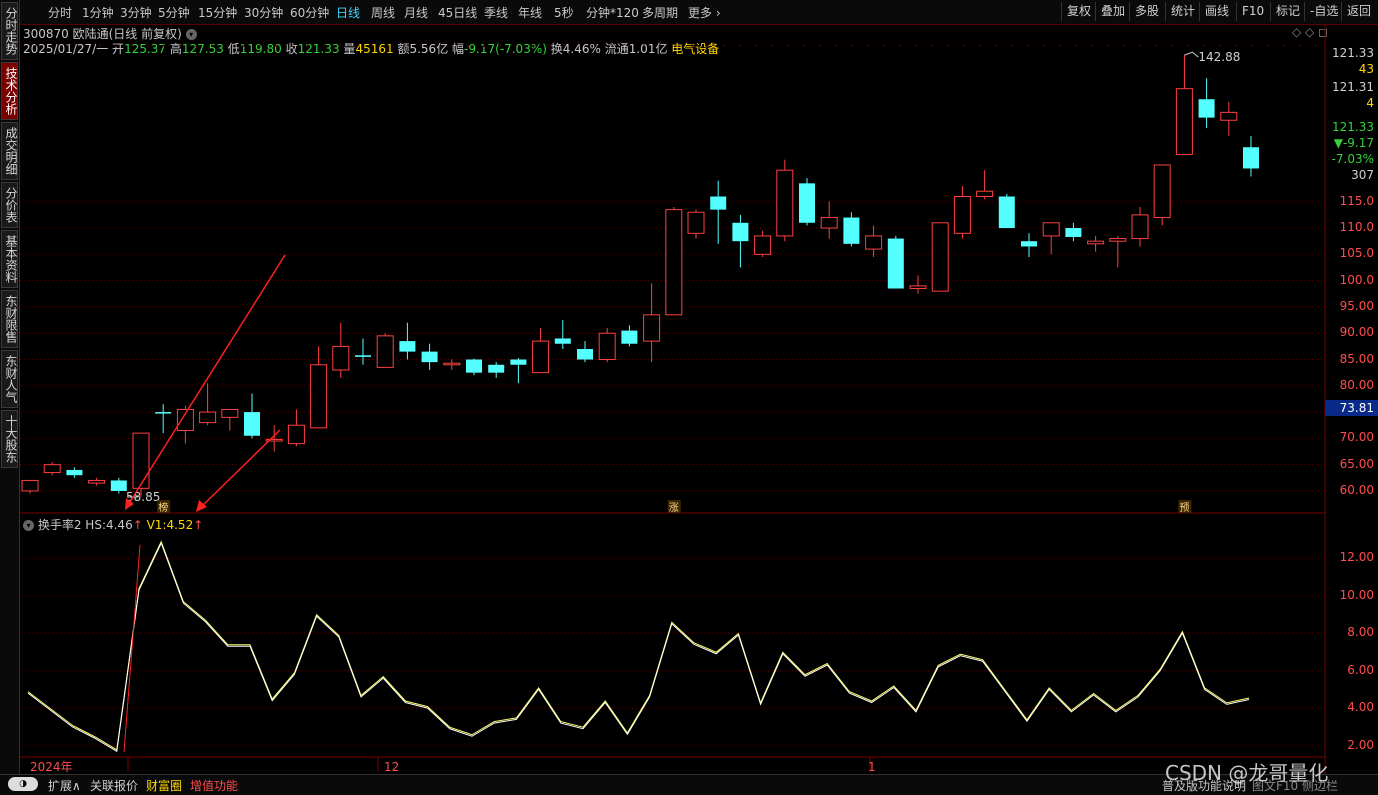  What do you see at coordinates (1191, 54) in the screenshot?
I see `max-pointer` at bounding box center [1191, 54].